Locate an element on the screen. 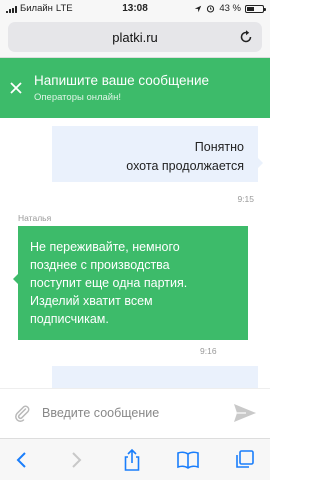  message-line: поступит еще одна партия. is located at coordinates (109, 283).